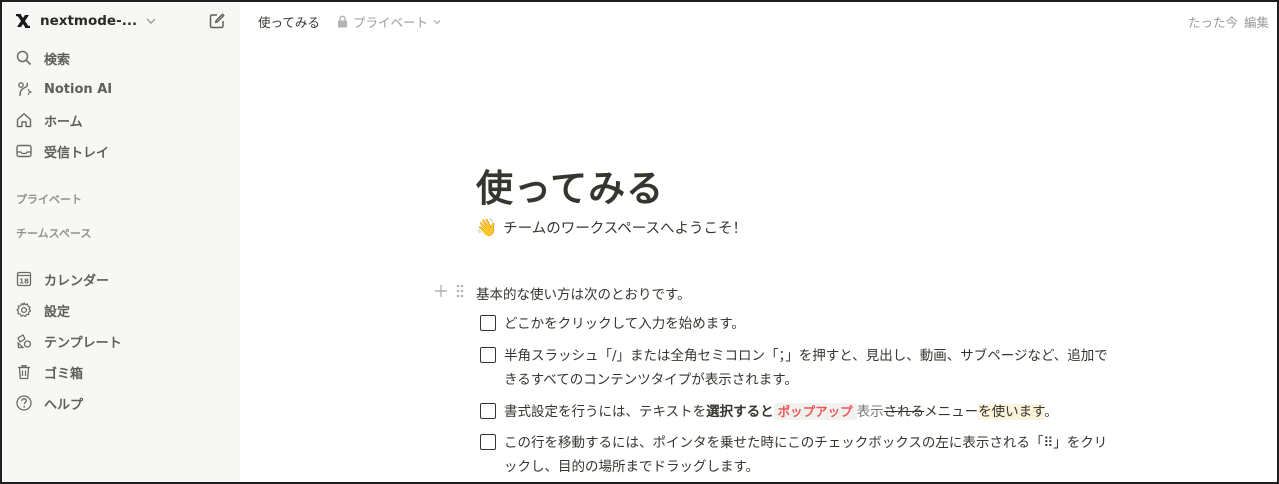 The image size is (1279, 484). Describe the element at coordinates (121, 372) in the screenshot. I see `sidebar-item-trash: ゴミ箱` at that location.